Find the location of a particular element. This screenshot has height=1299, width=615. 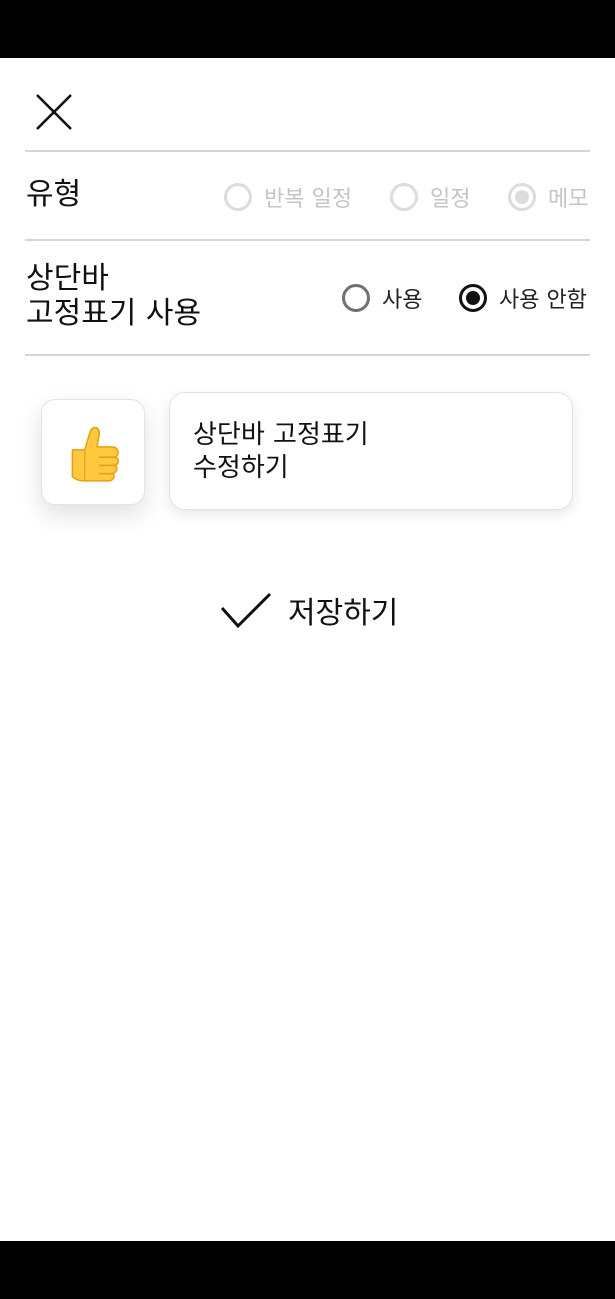

memo-text-line2: 수정하기 is located at coordinates (241, 468).